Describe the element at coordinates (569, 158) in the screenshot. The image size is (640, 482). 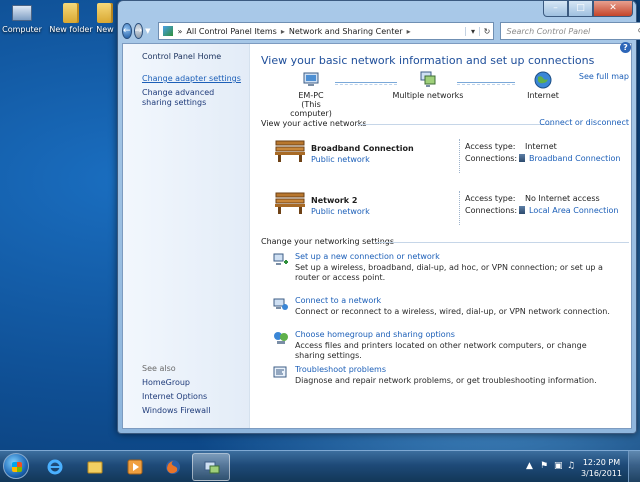
I see `connection-link: Broadband Connection` at that location.